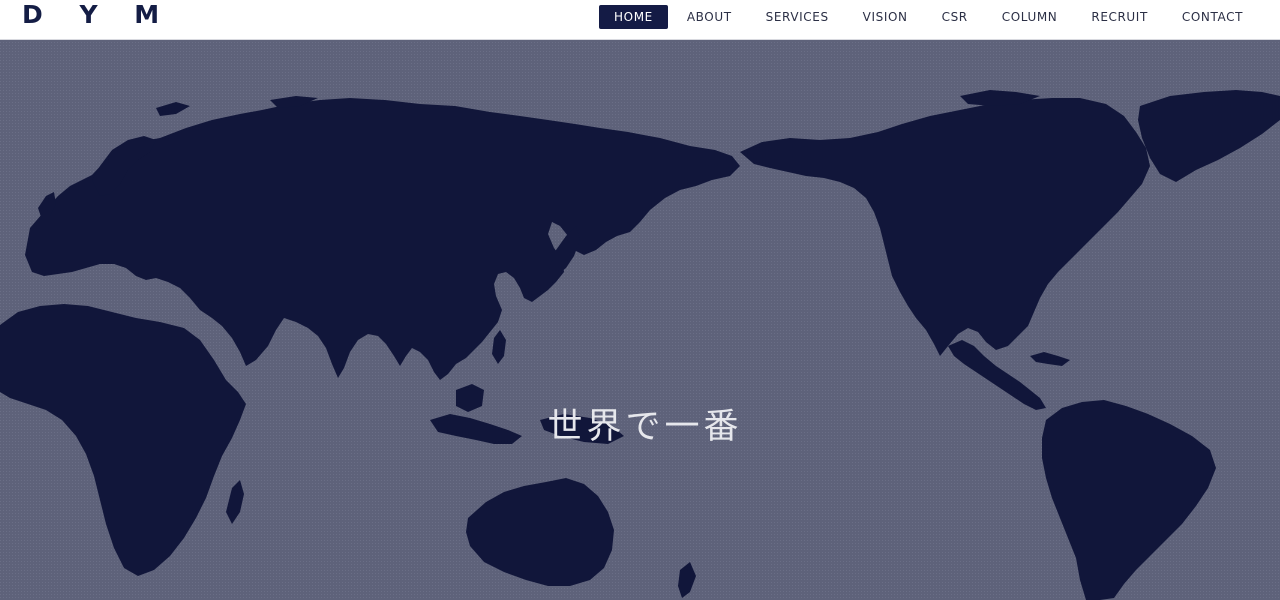 The height and width of the screenshot is (600, 1280). What do you see at coordinates (1212, 17) in the screenshot?
I see `nav-contact: CONTACT` at bounding box center [1212, 17].